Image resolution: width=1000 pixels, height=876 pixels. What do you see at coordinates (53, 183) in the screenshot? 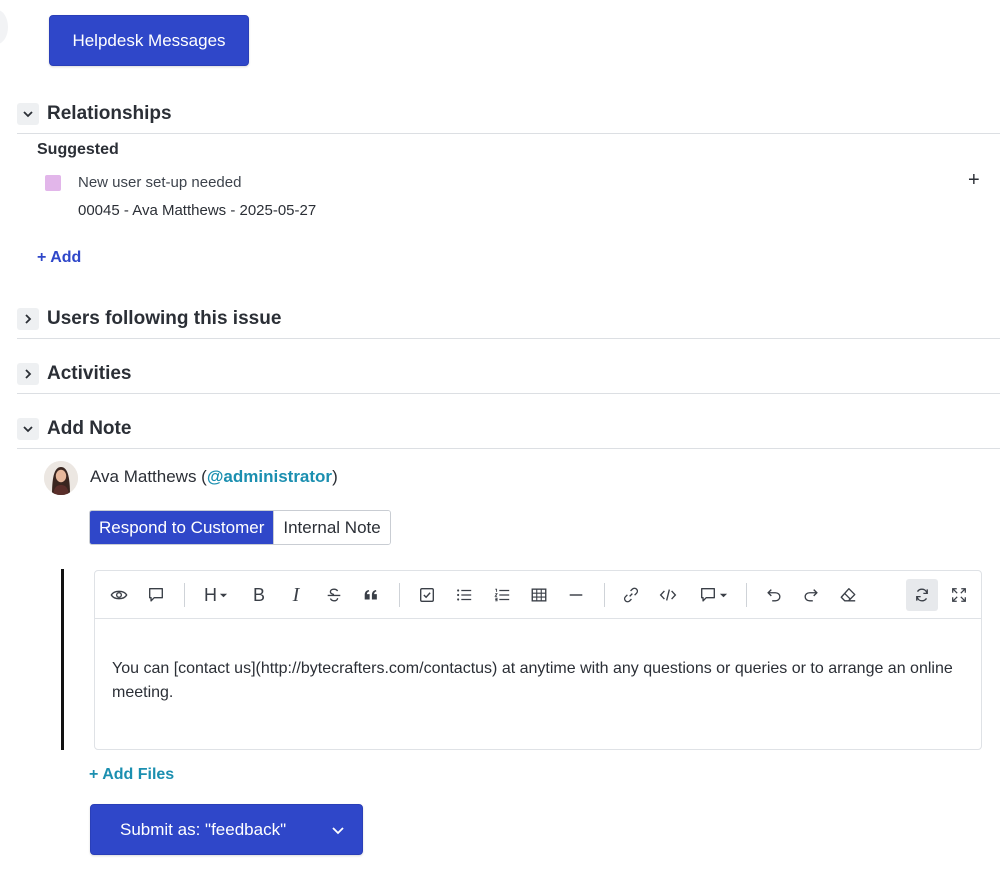
I see `relationship-color-swatch` at bounding box center [53, 183].